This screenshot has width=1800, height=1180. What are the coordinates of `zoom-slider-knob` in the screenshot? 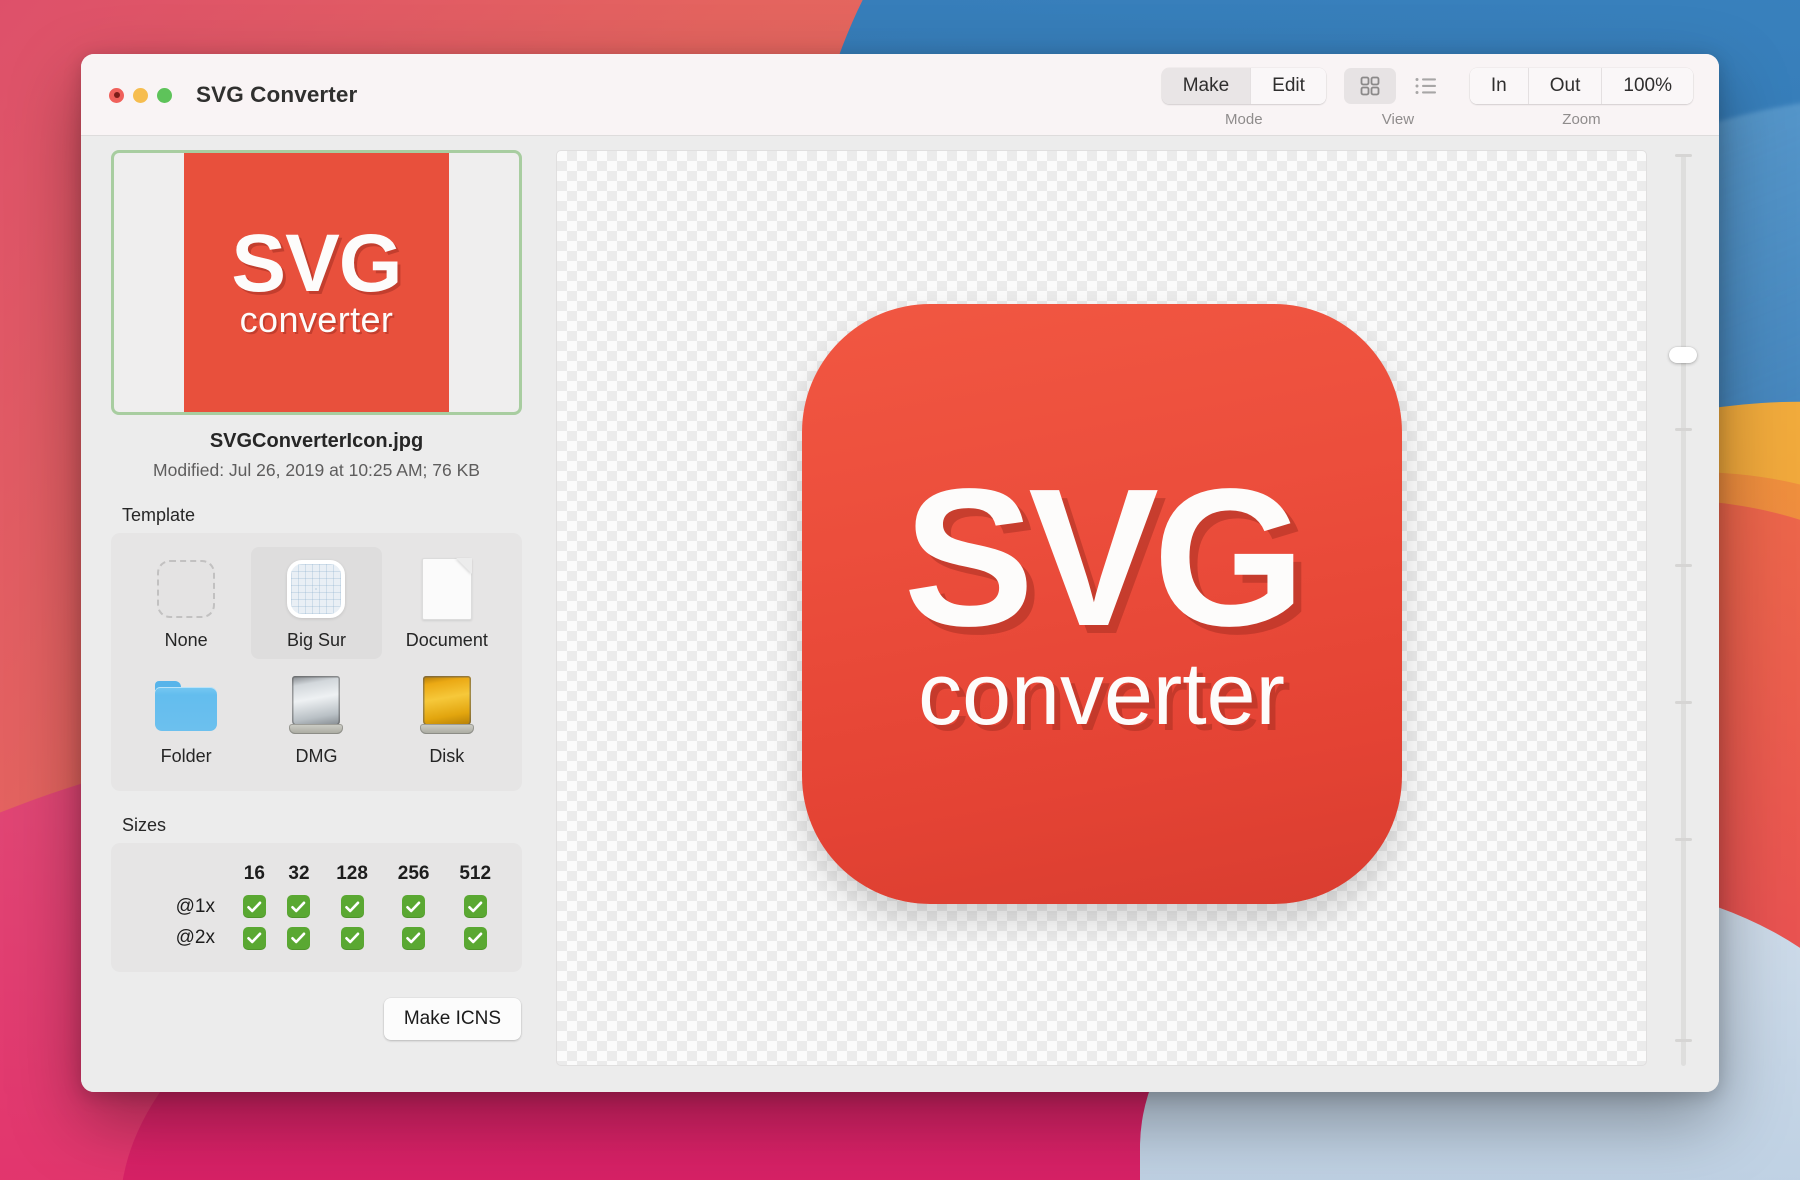 It's located at (1683, 354).